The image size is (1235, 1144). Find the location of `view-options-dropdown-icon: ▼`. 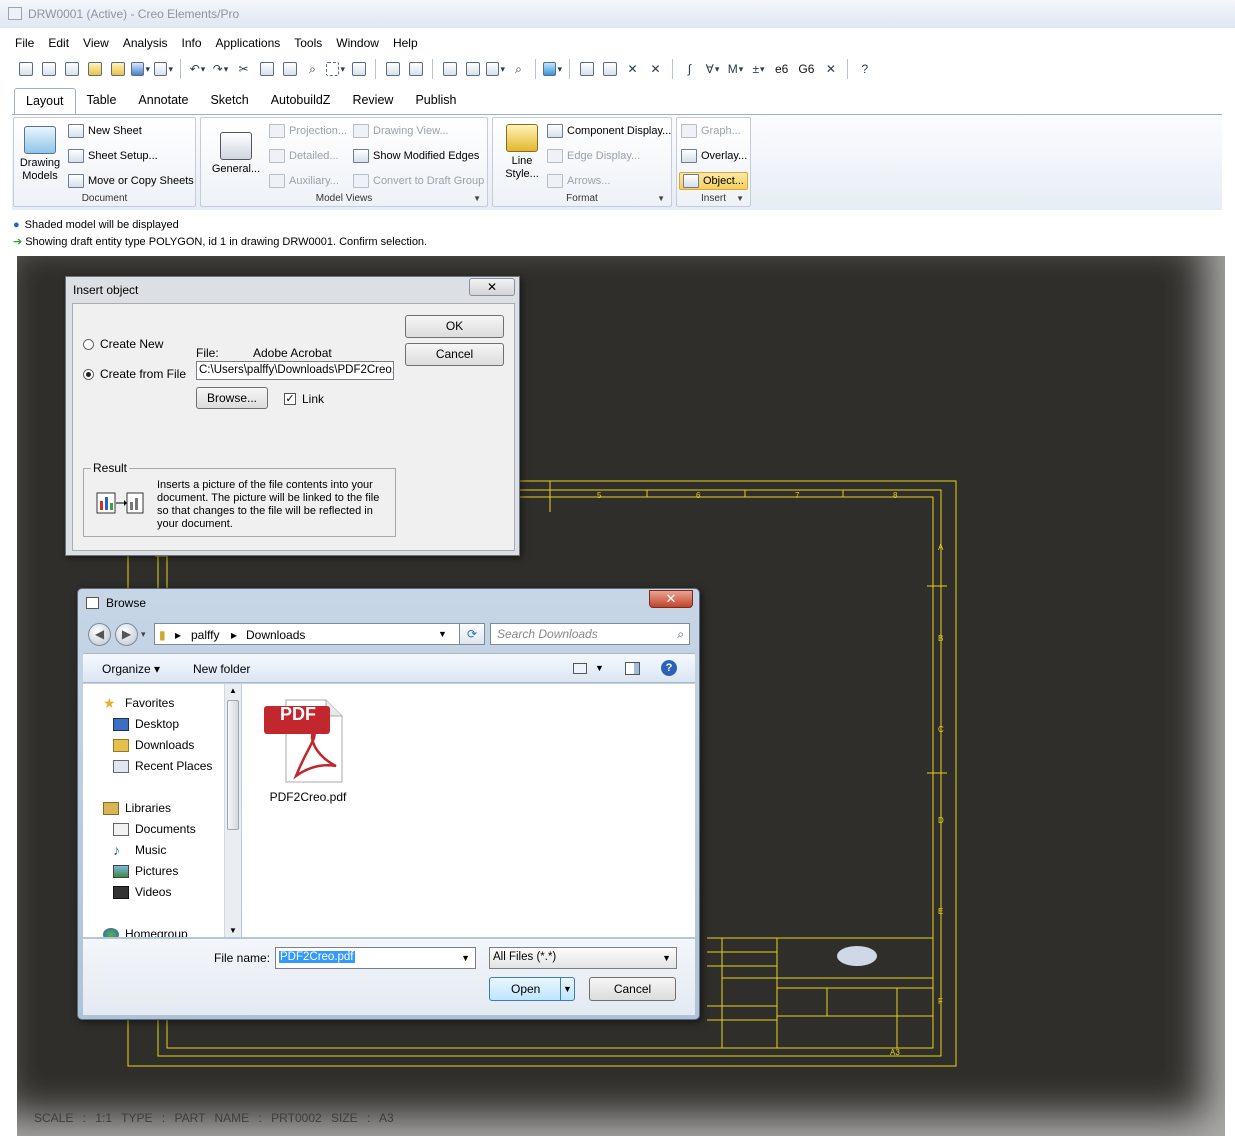

view-options-dropdown-icon: ▼ is located at coordinates (599, 668).